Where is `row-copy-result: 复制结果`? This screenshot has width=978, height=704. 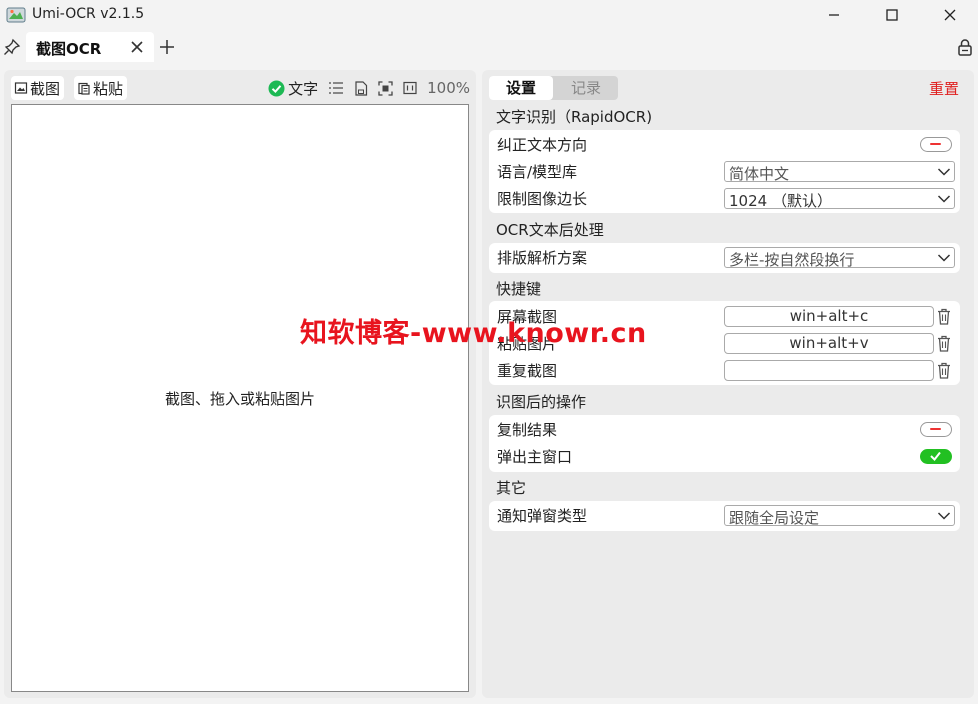 row-copy-result: 复制结果 is located at coordinates (724, 429).